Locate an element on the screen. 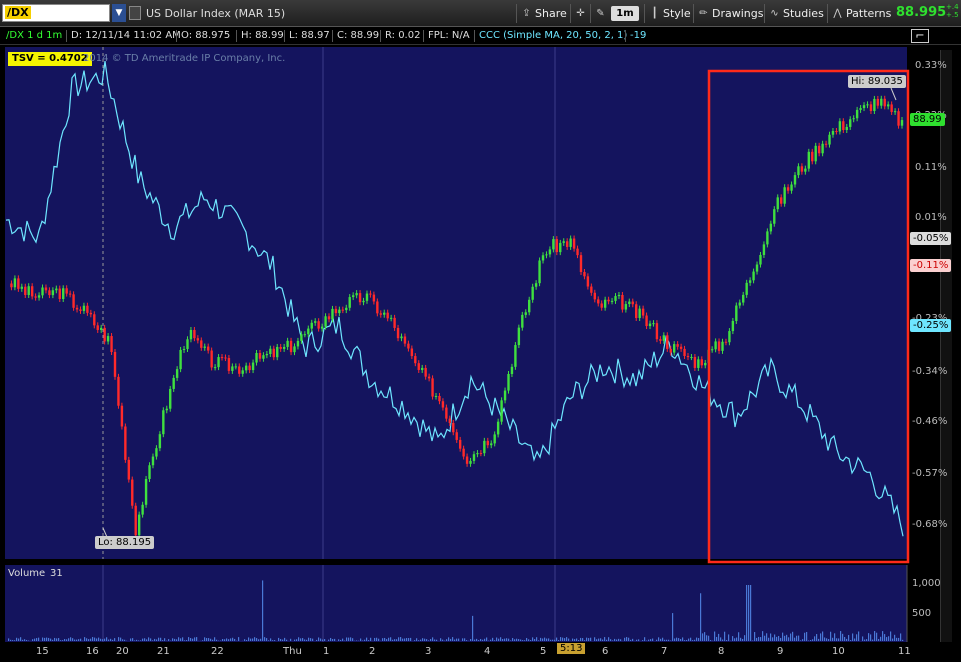 This screenshot has height=662, width=961. axis-tick: -0.68% is located at coordinates (930, 524).